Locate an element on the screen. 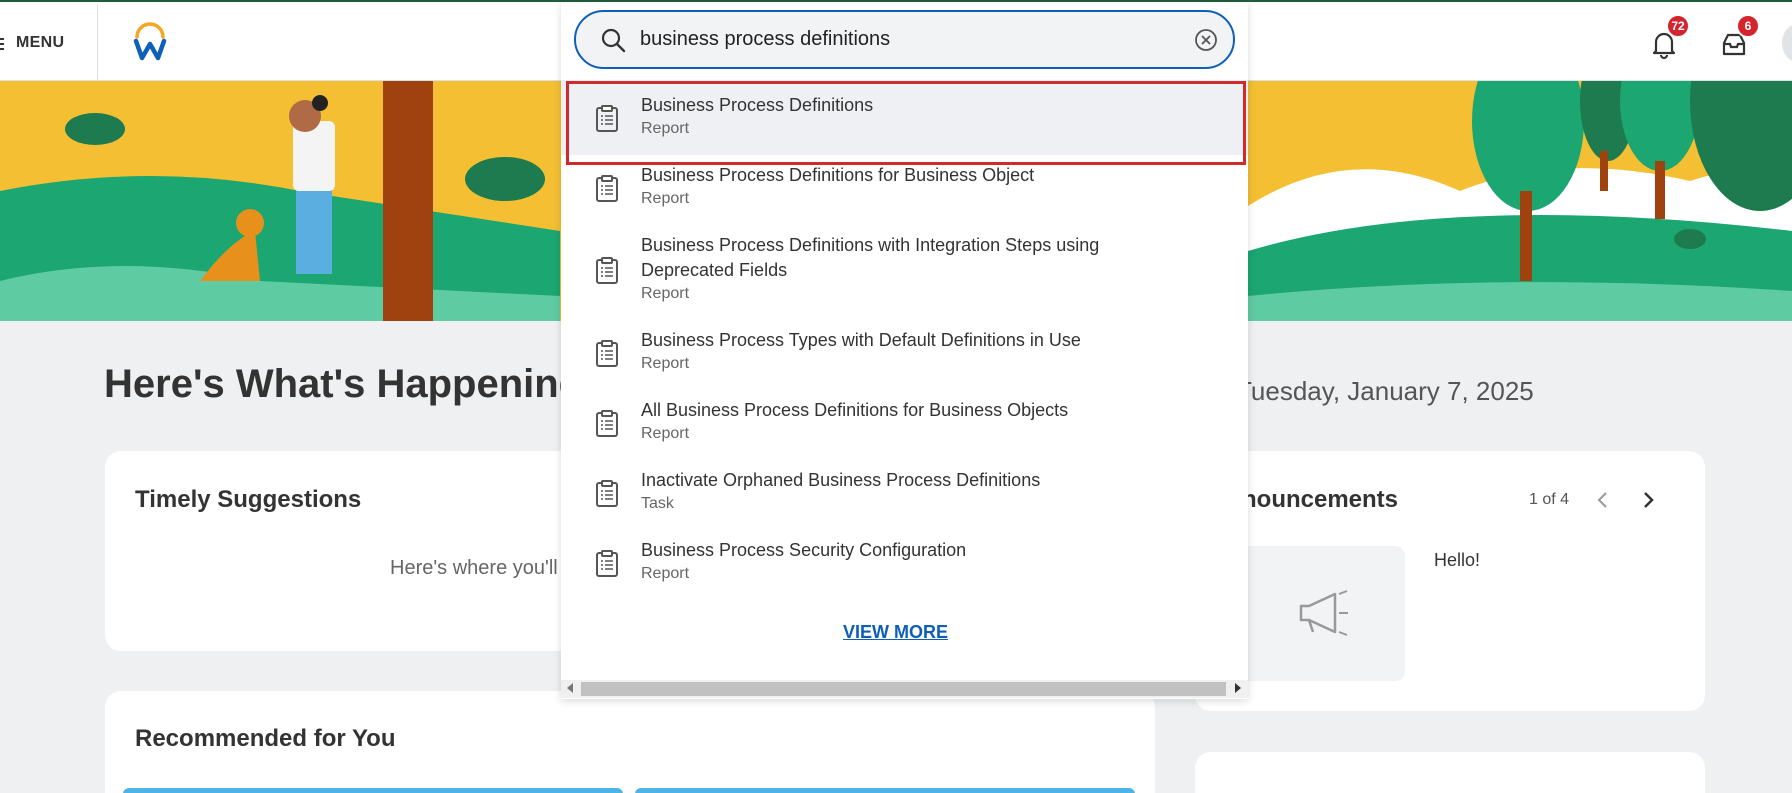 The image size is (1792, 793). menu-label: MENU is located at coordinates (40, 42).